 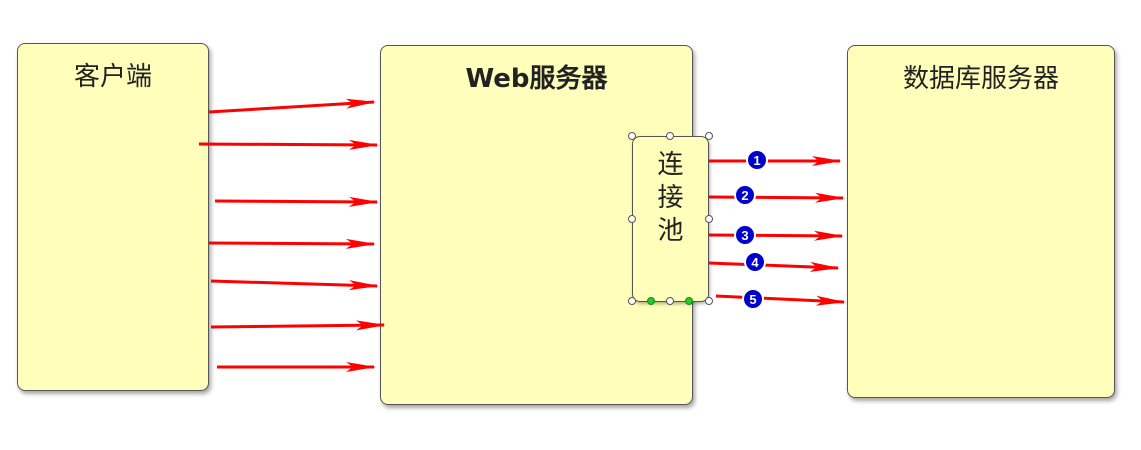 I want to click on badge-number: 1, so click(x=756, y=160).